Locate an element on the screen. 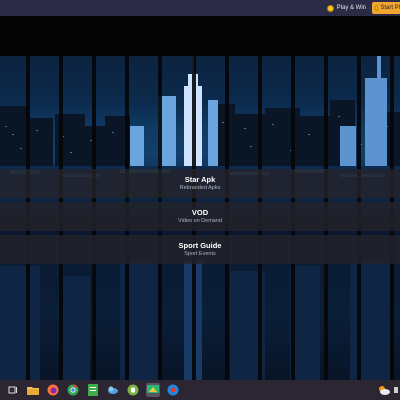  play-win-link: Play & Win is located at coordinates (346, 8).